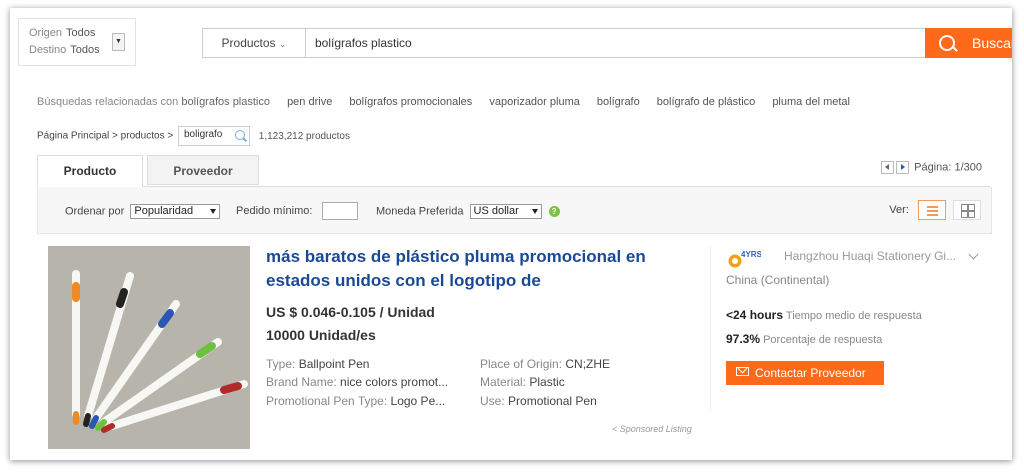 The width and height of the screenshot is (1024, 474). I want to click on product-attribute: Use: Promotional Pen, so click(538, 401).